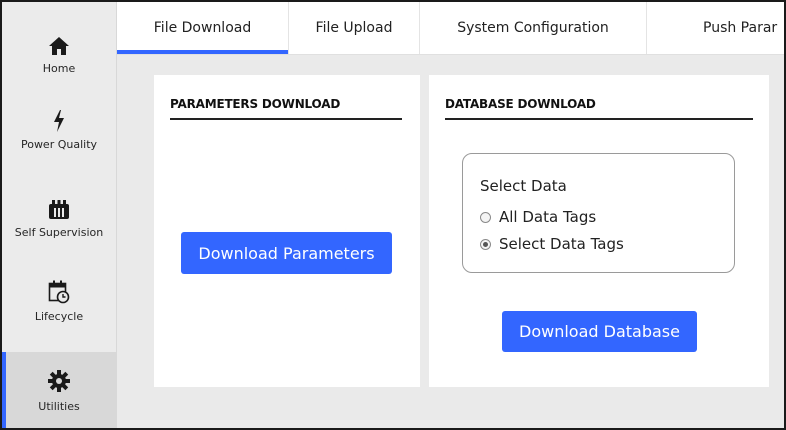 The image size is (786, 430). I want to click on radio-all-data-tags: All Data Tags, so click(538, 217).